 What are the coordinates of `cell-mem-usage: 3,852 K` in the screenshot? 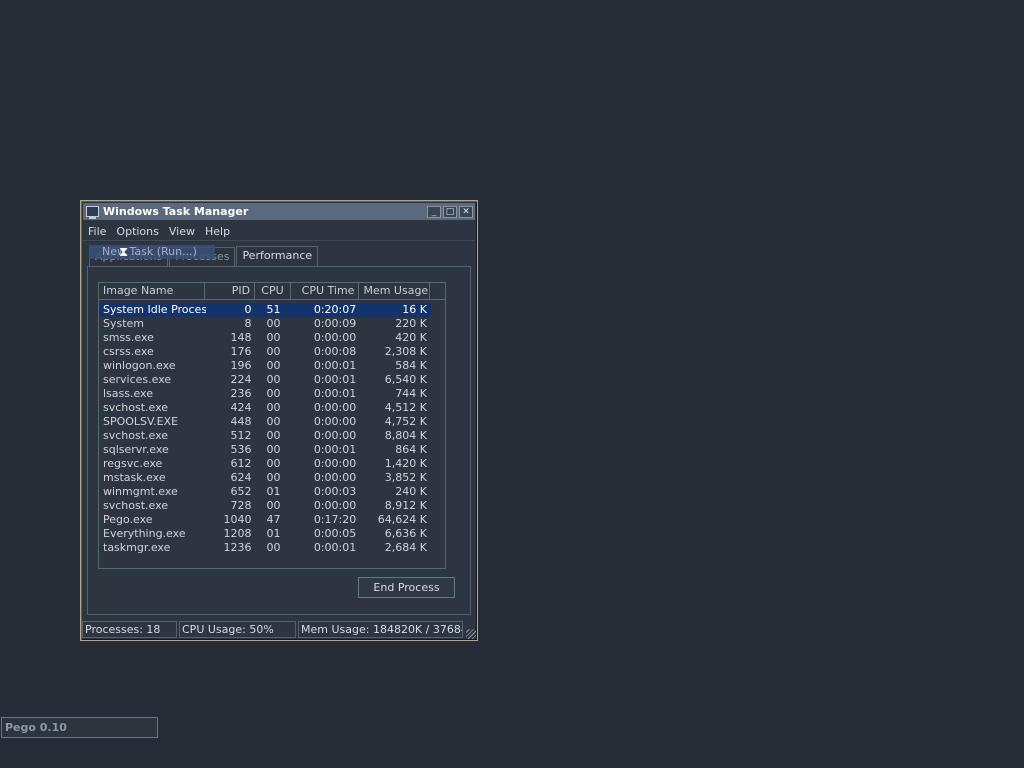 It's located at (405, 477).